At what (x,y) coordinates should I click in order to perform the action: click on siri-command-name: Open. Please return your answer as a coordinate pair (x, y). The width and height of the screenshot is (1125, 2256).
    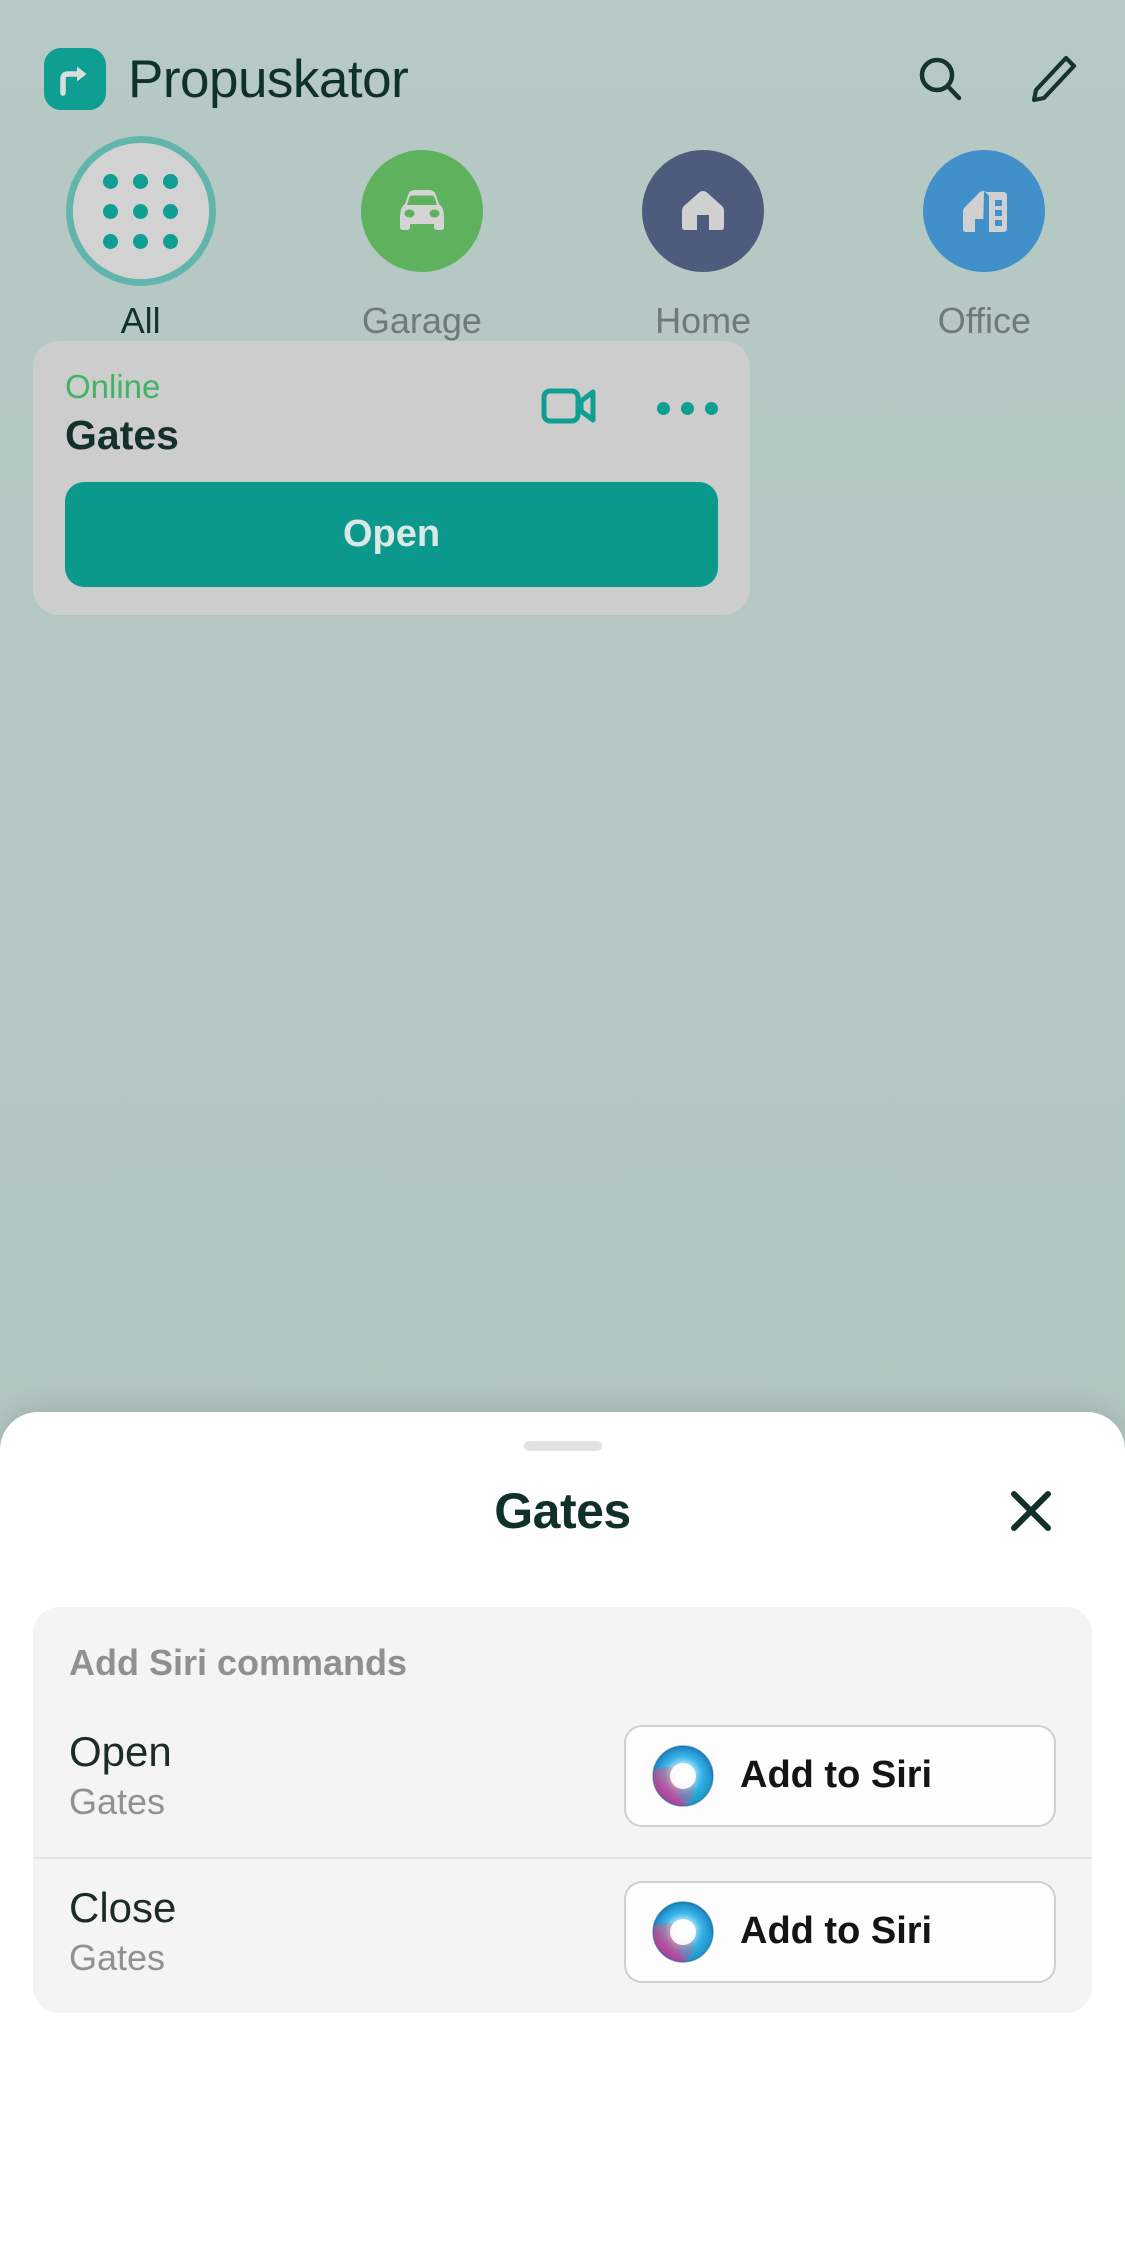
    Looking at the image, I should click on (120, 1751).